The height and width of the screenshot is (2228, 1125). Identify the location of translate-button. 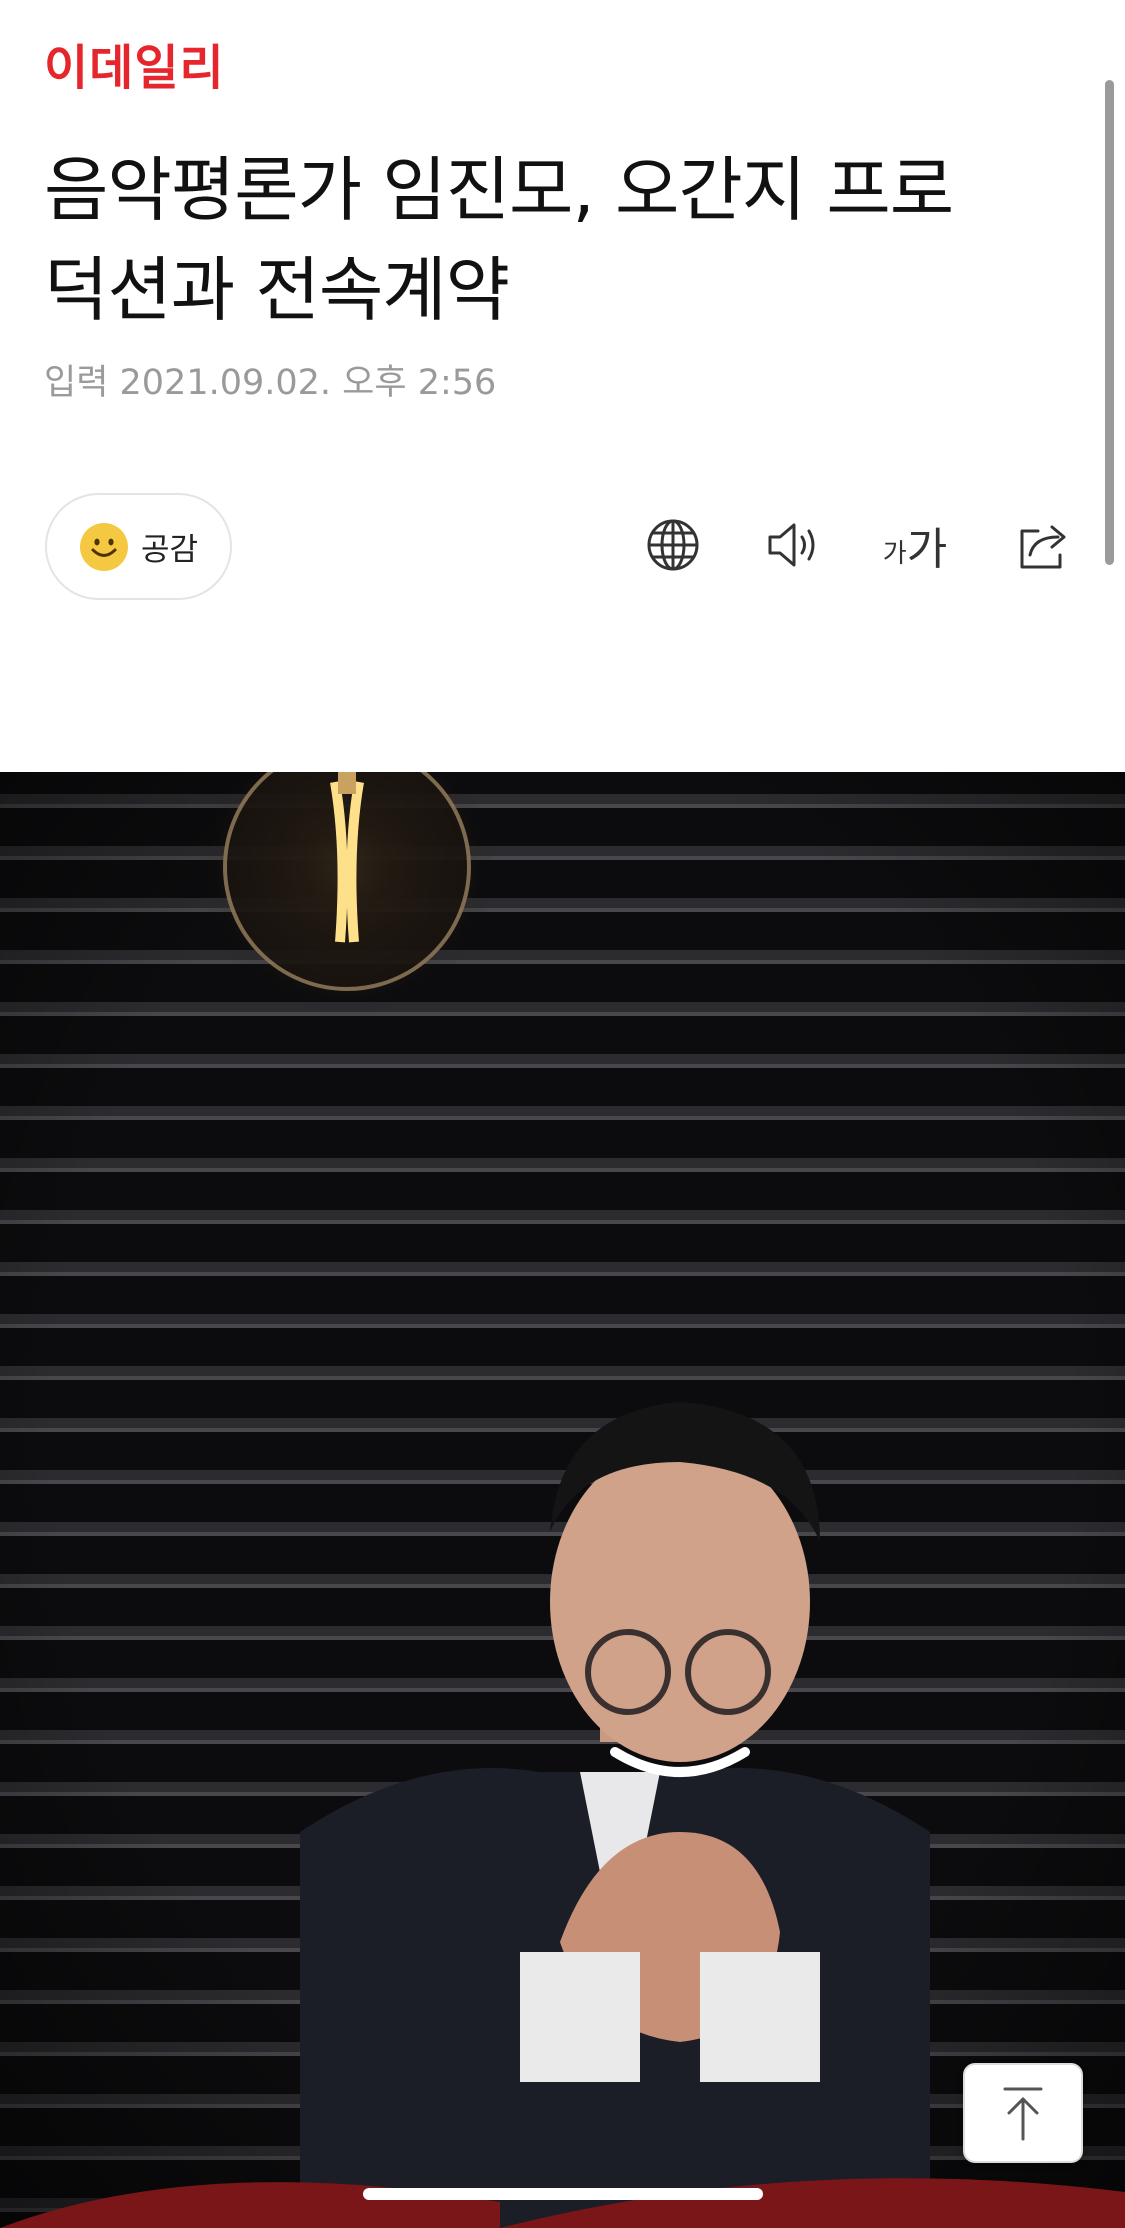
(673, 545).